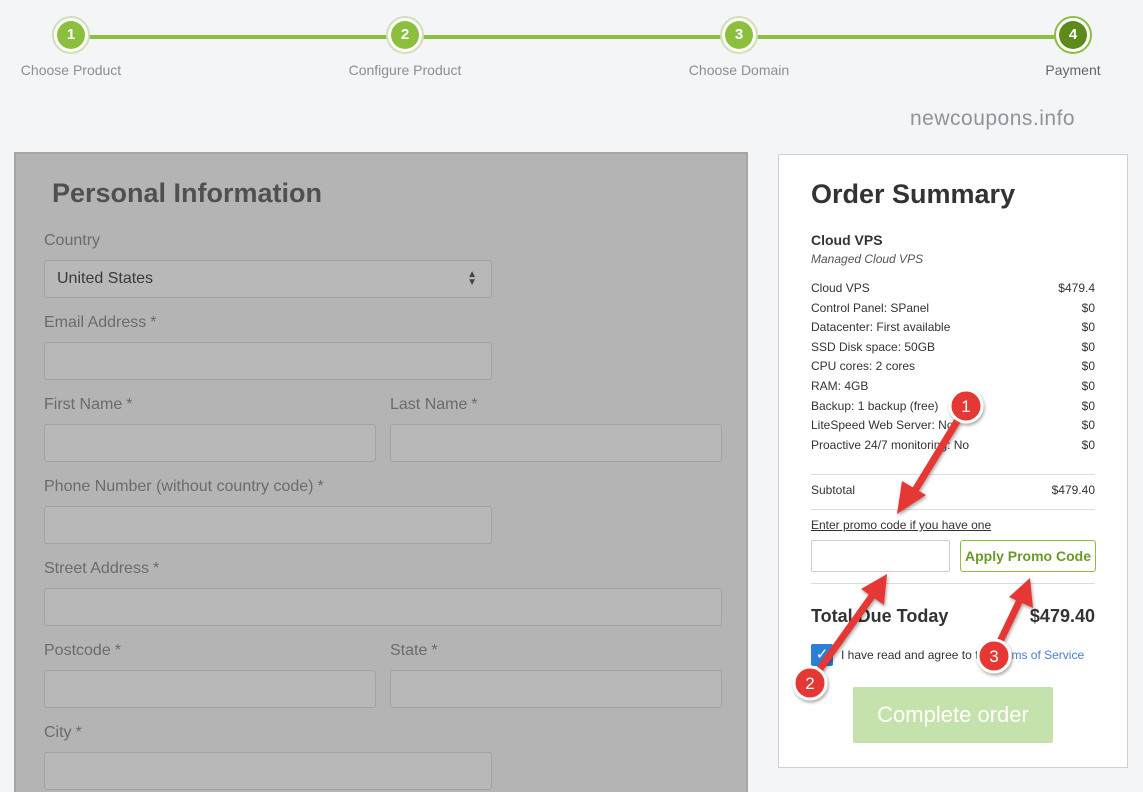 This screenshot has height=792, width=1143. I want to click on step-label: Choose Product, so click(71, 70).